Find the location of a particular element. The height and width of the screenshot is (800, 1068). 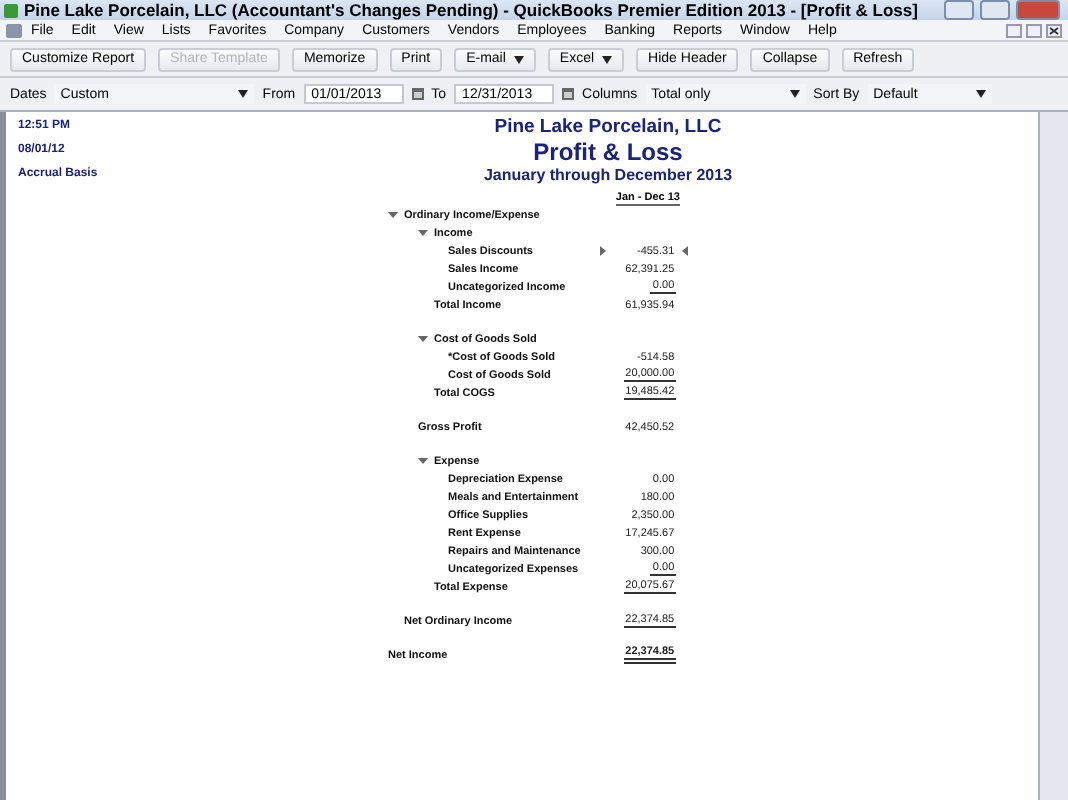

minimize-button is located at coordinates (959, 10).